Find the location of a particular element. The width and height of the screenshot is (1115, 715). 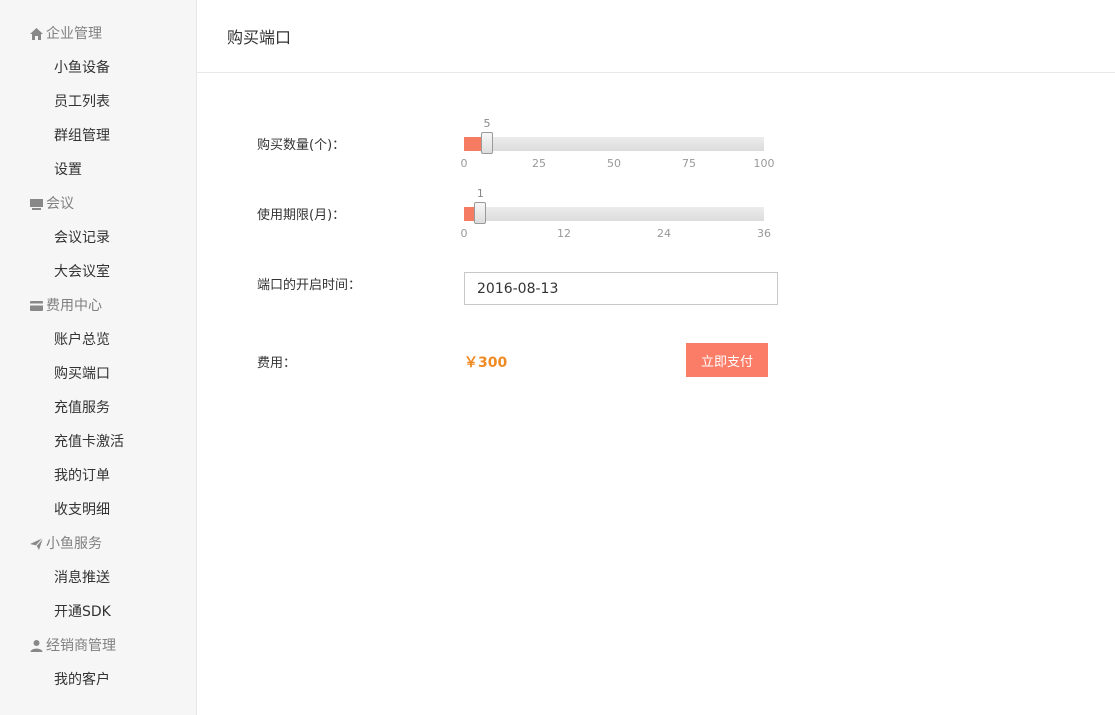

sidebar-group-label: 企业管理 is located at coordinates (74, 34).